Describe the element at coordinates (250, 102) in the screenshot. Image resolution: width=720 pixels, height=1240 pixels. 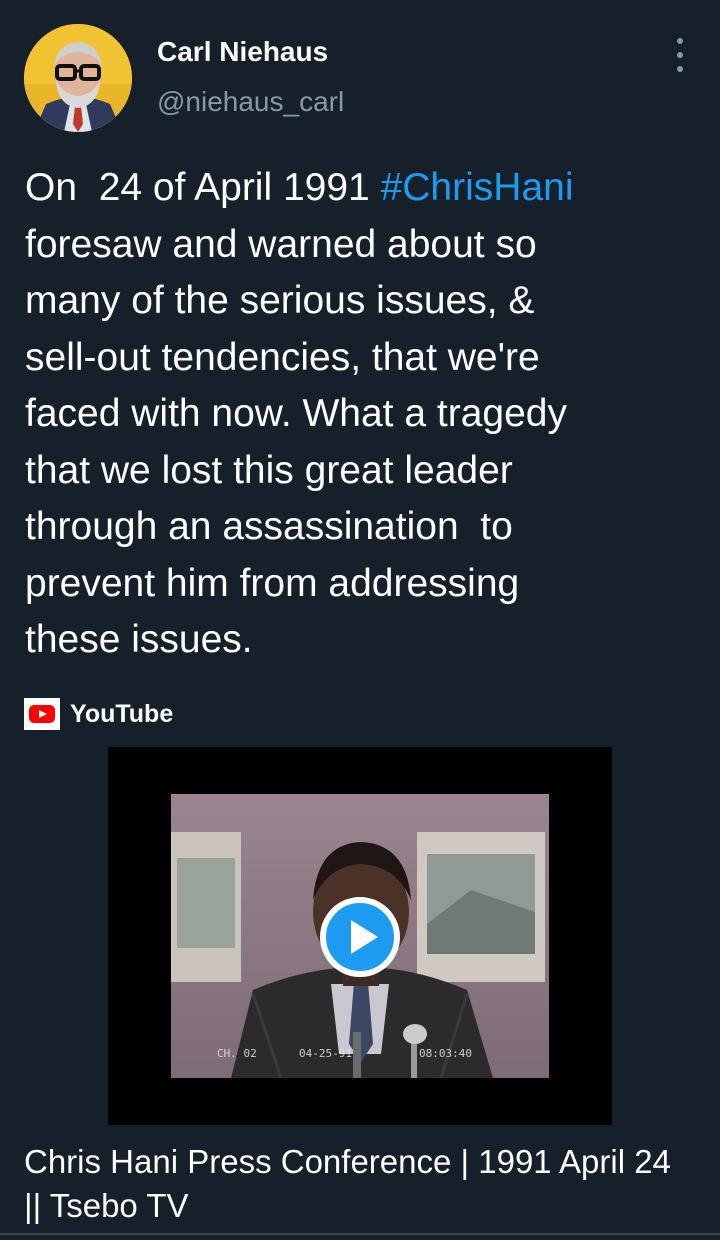
I see `author-handle: @niehaus_carl` at that location.